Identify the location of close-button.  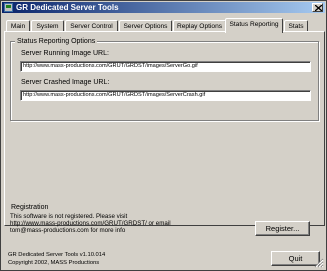
(317, 7).